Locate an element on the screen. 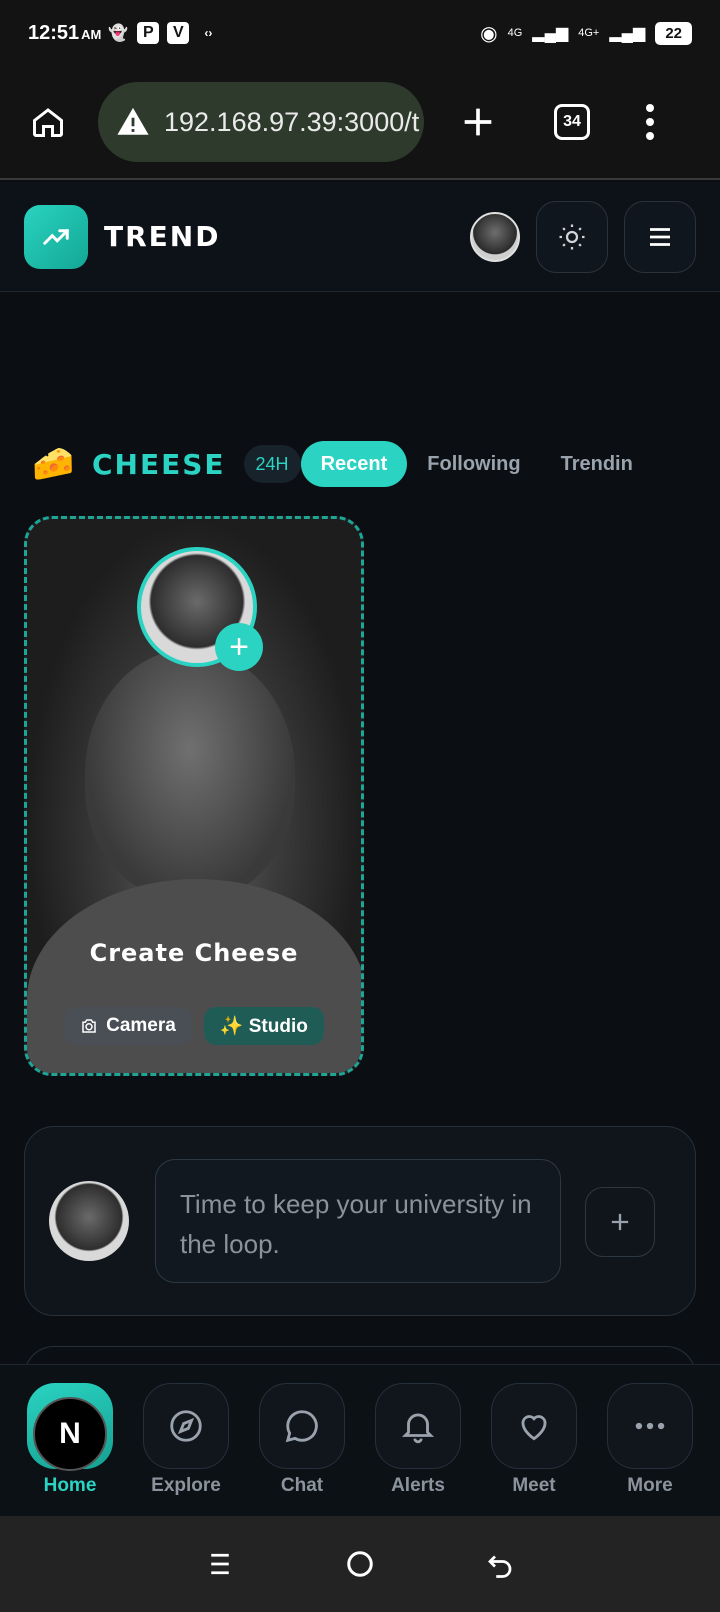 Image resolution: width=720 pixels, height=1612 pixels. hamburger-icon is located at coordinates (660, 236).